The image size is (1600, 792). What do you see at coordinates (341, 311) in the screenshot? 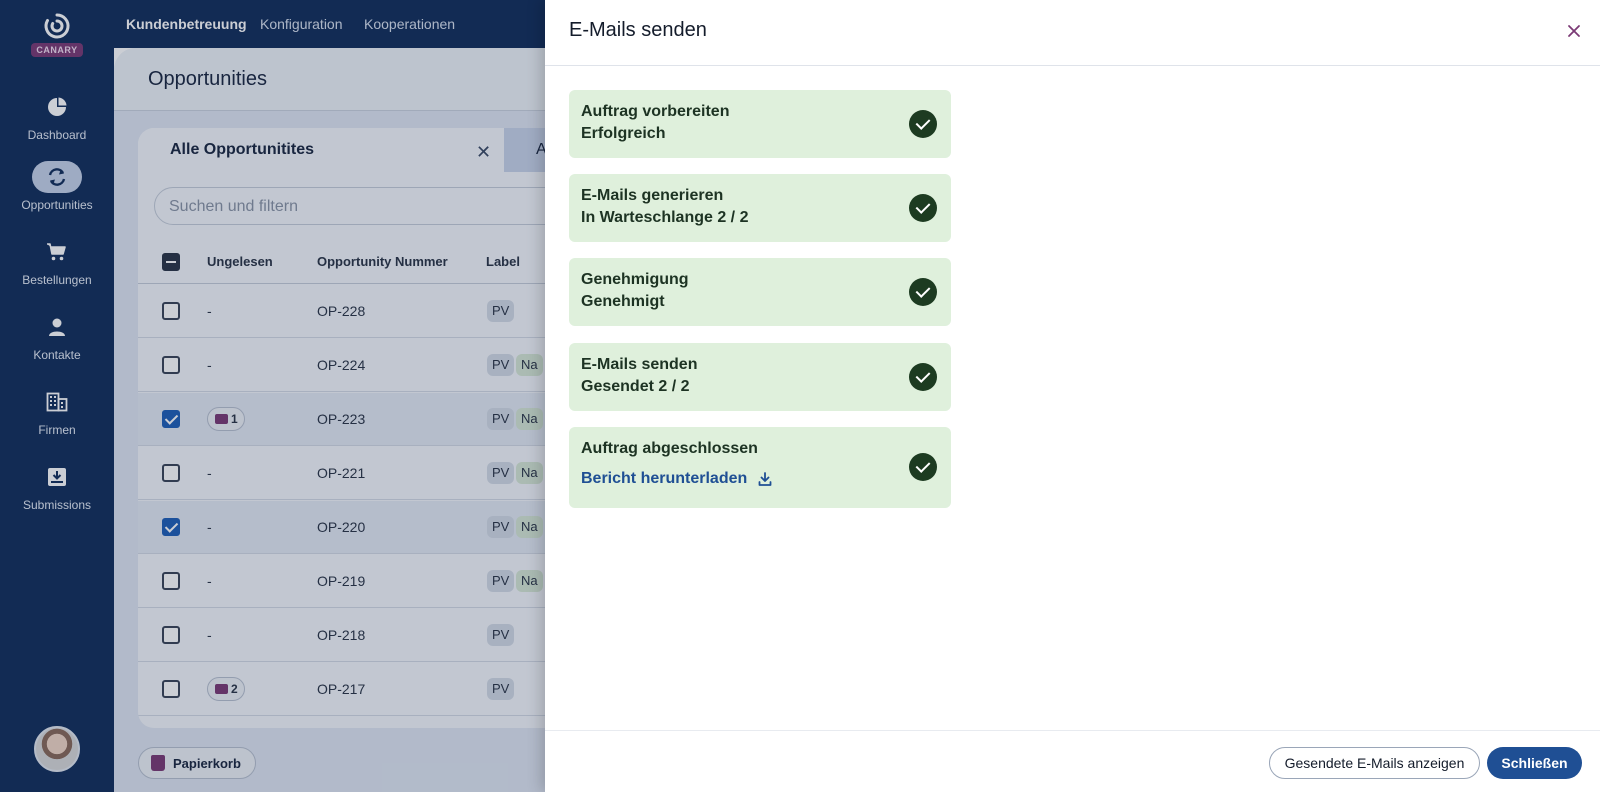
I see `opportunity-number: OP-228` at bounding box center [341, 311].